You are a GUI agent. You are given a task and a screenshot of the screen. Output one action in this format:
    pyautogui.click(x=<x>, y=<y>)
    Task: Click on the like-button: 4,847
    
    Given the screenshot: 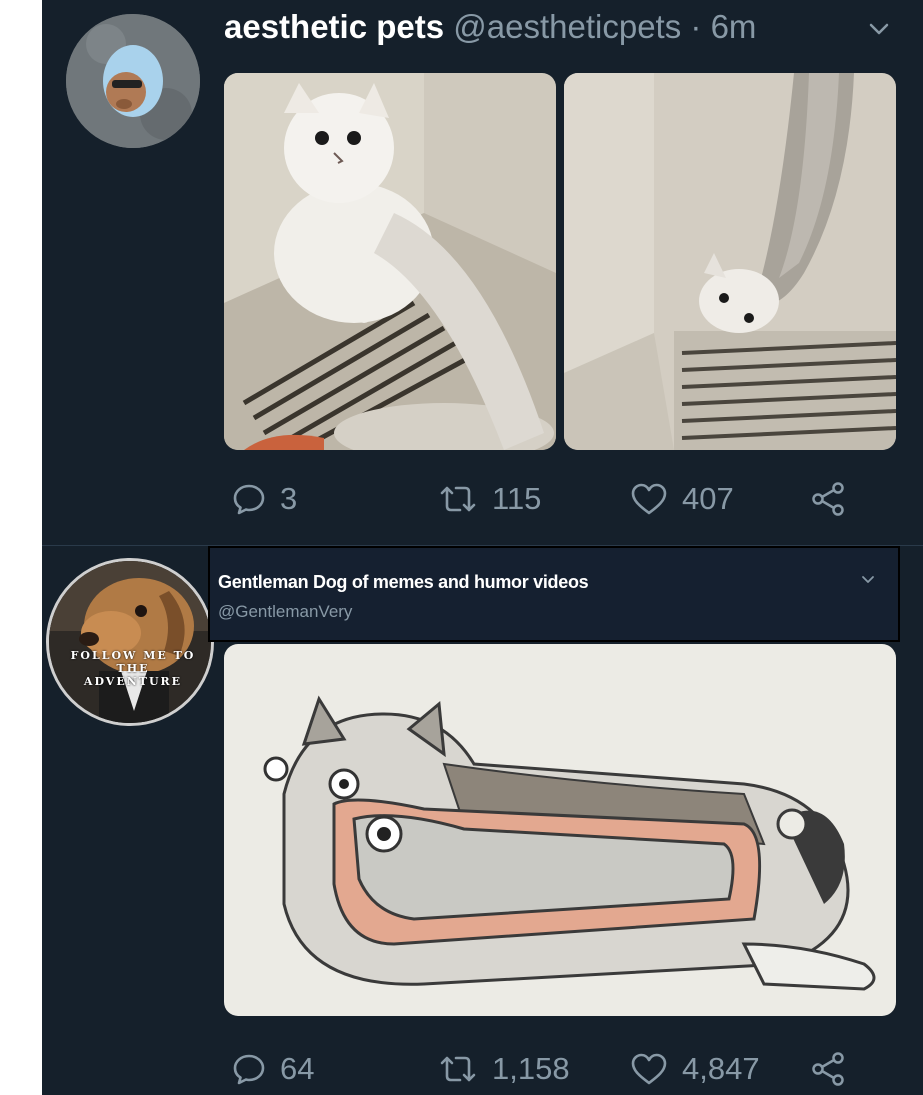 What is the action you would take?
    pyautogui.click(x=695, y=1069)
    